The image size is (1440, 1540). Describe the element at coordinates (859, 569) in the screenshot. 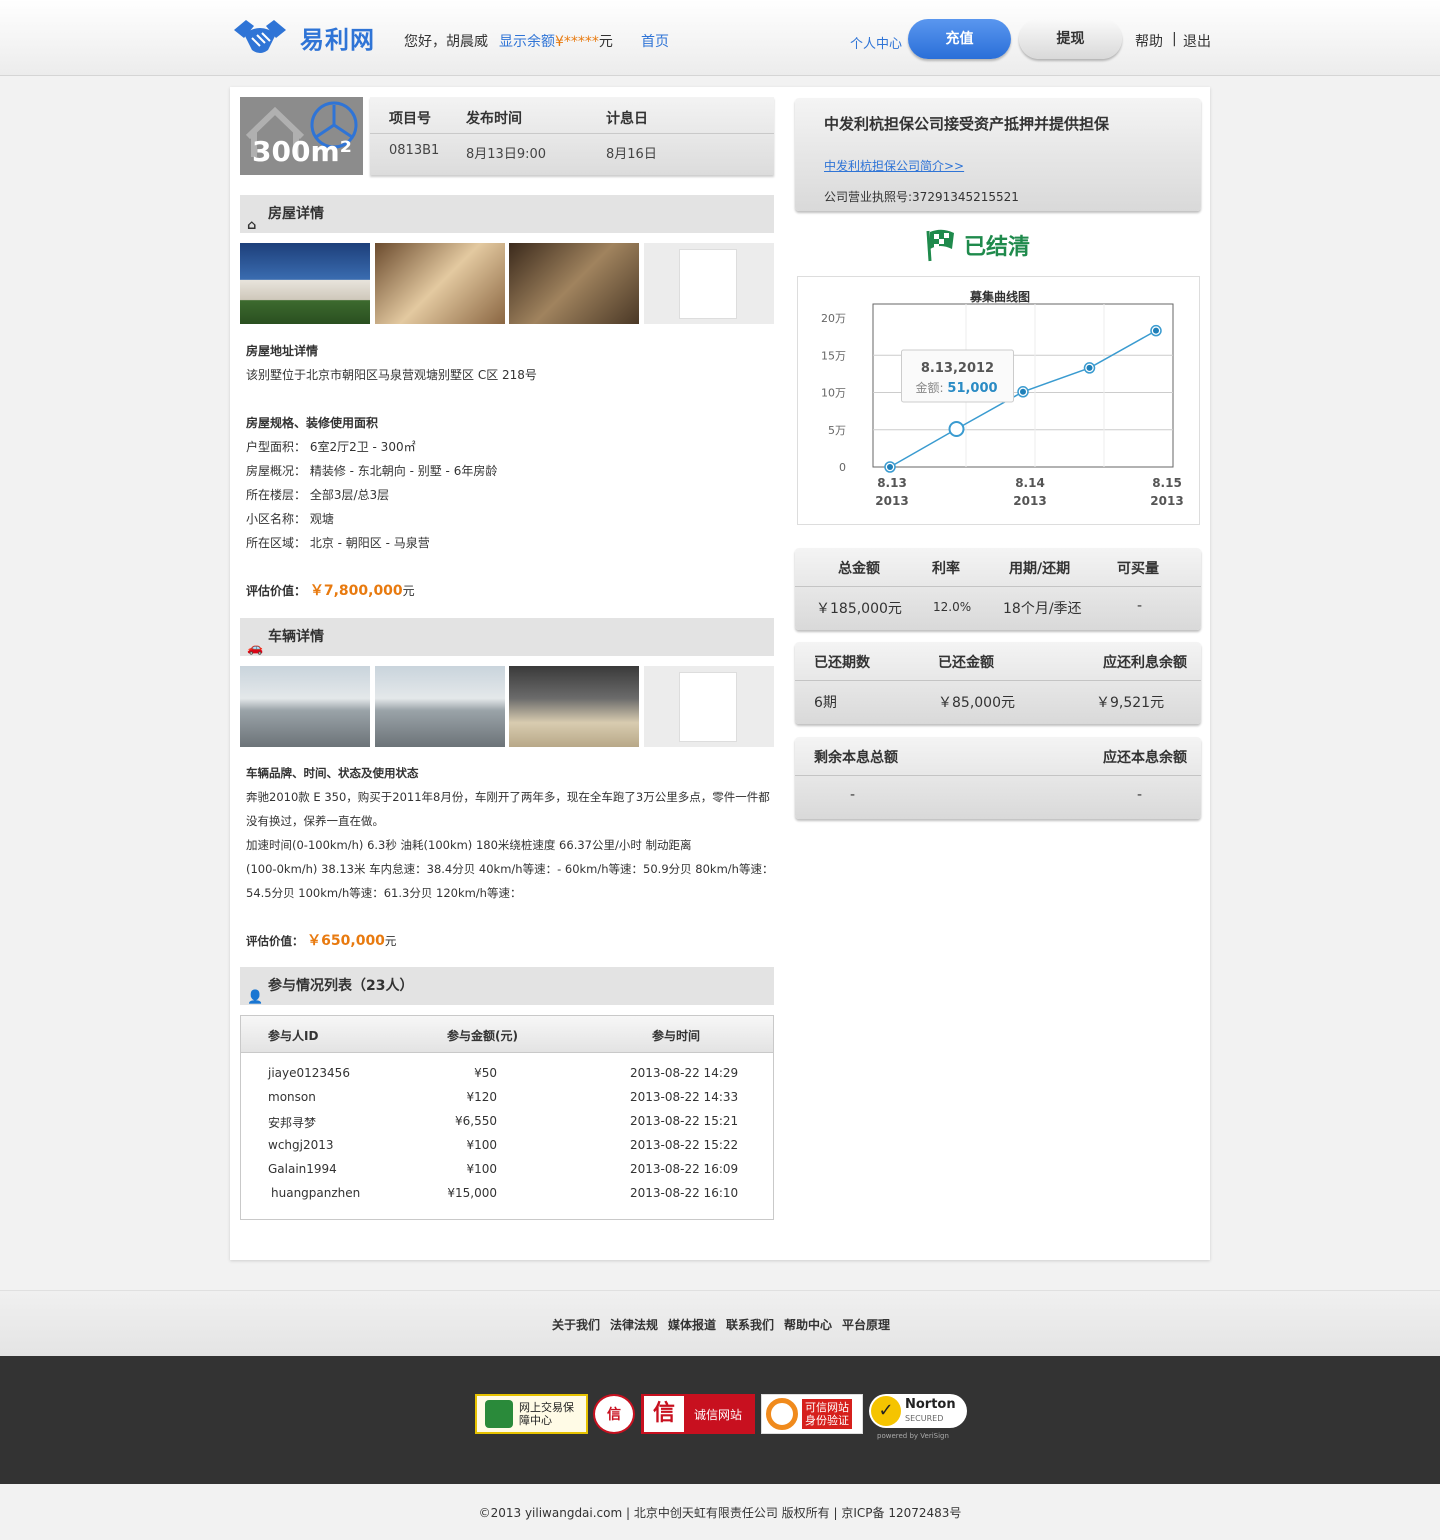

I see `total-amount-header: 总金额` at that location.